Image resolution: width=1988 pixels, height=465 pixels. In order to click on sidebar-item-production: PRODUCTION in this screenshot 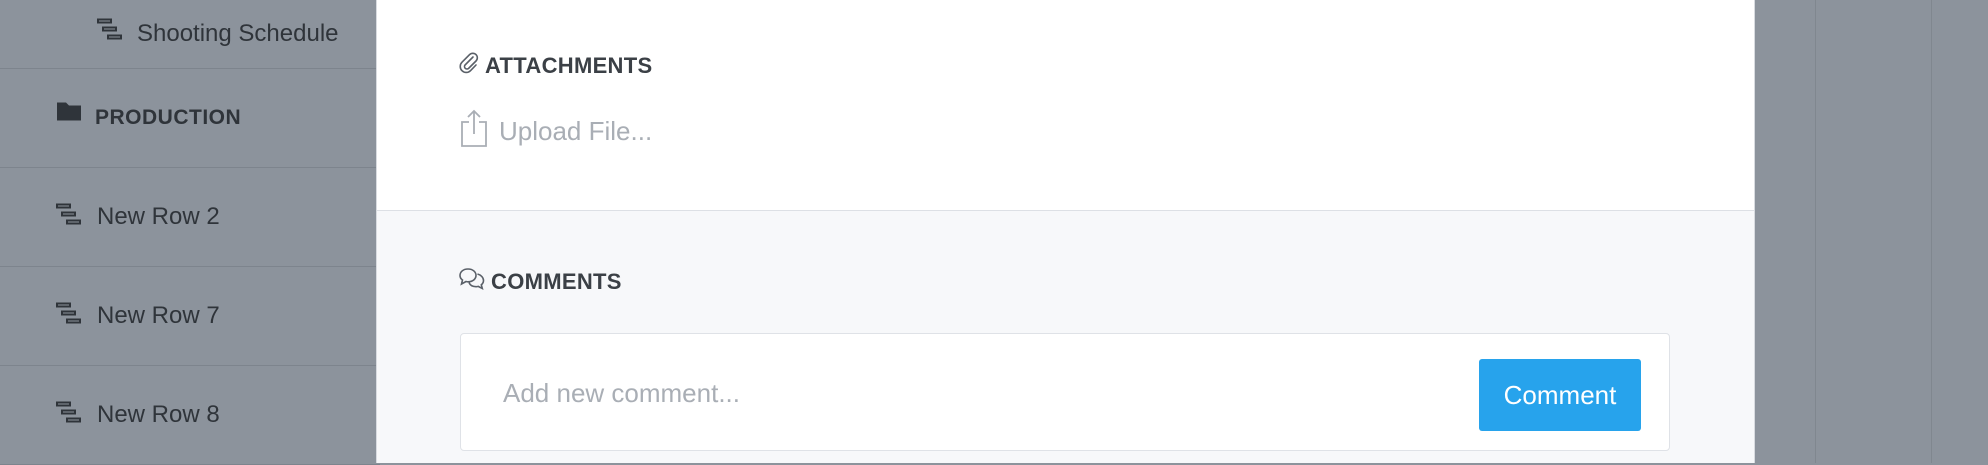, I will do `click(190, 118)`.